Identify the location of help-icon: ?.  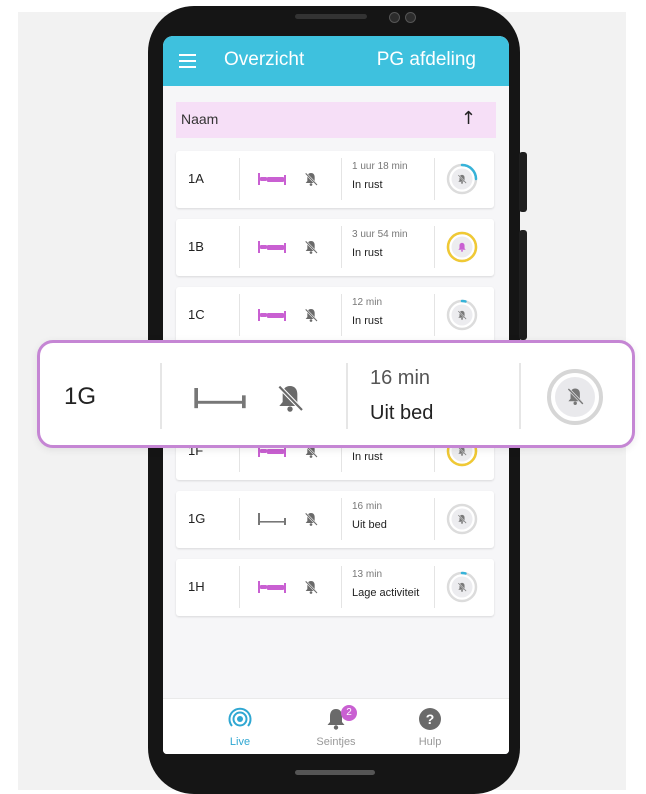
(430, 719).